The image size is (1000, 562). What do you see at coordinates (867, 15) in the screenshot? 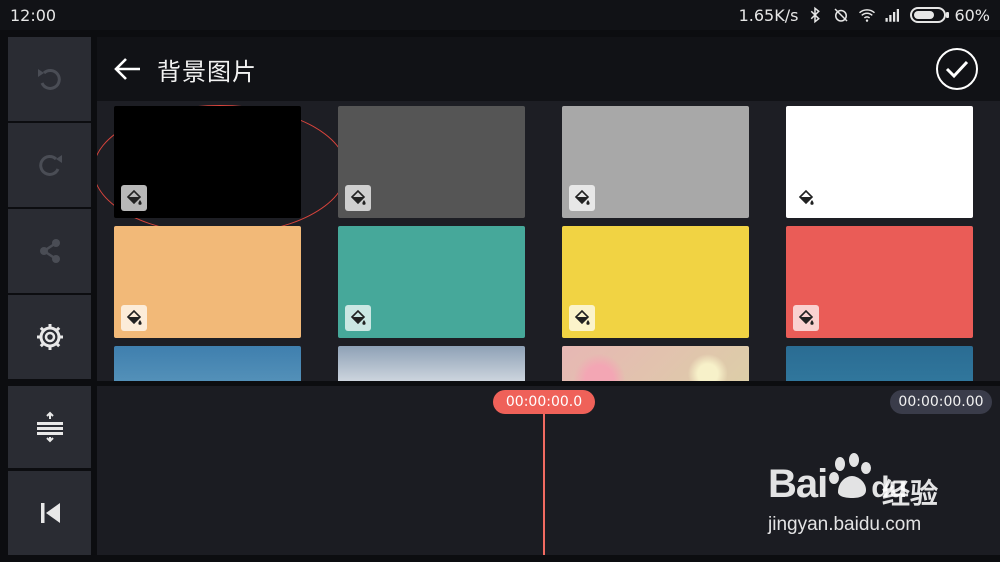
I see `wifi-icon` at bounding box center [867, 15].